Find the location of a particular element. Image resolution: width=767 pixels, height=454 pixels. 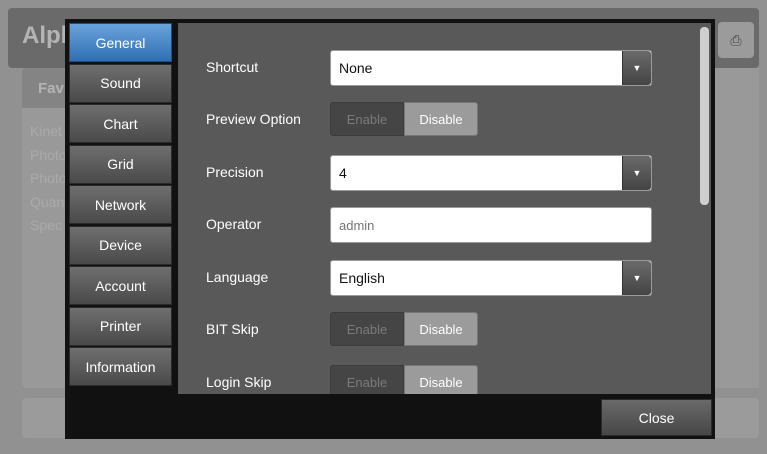

bit-skip-row: BIT Skip Enable Disable is located at coordinates (436, 330).